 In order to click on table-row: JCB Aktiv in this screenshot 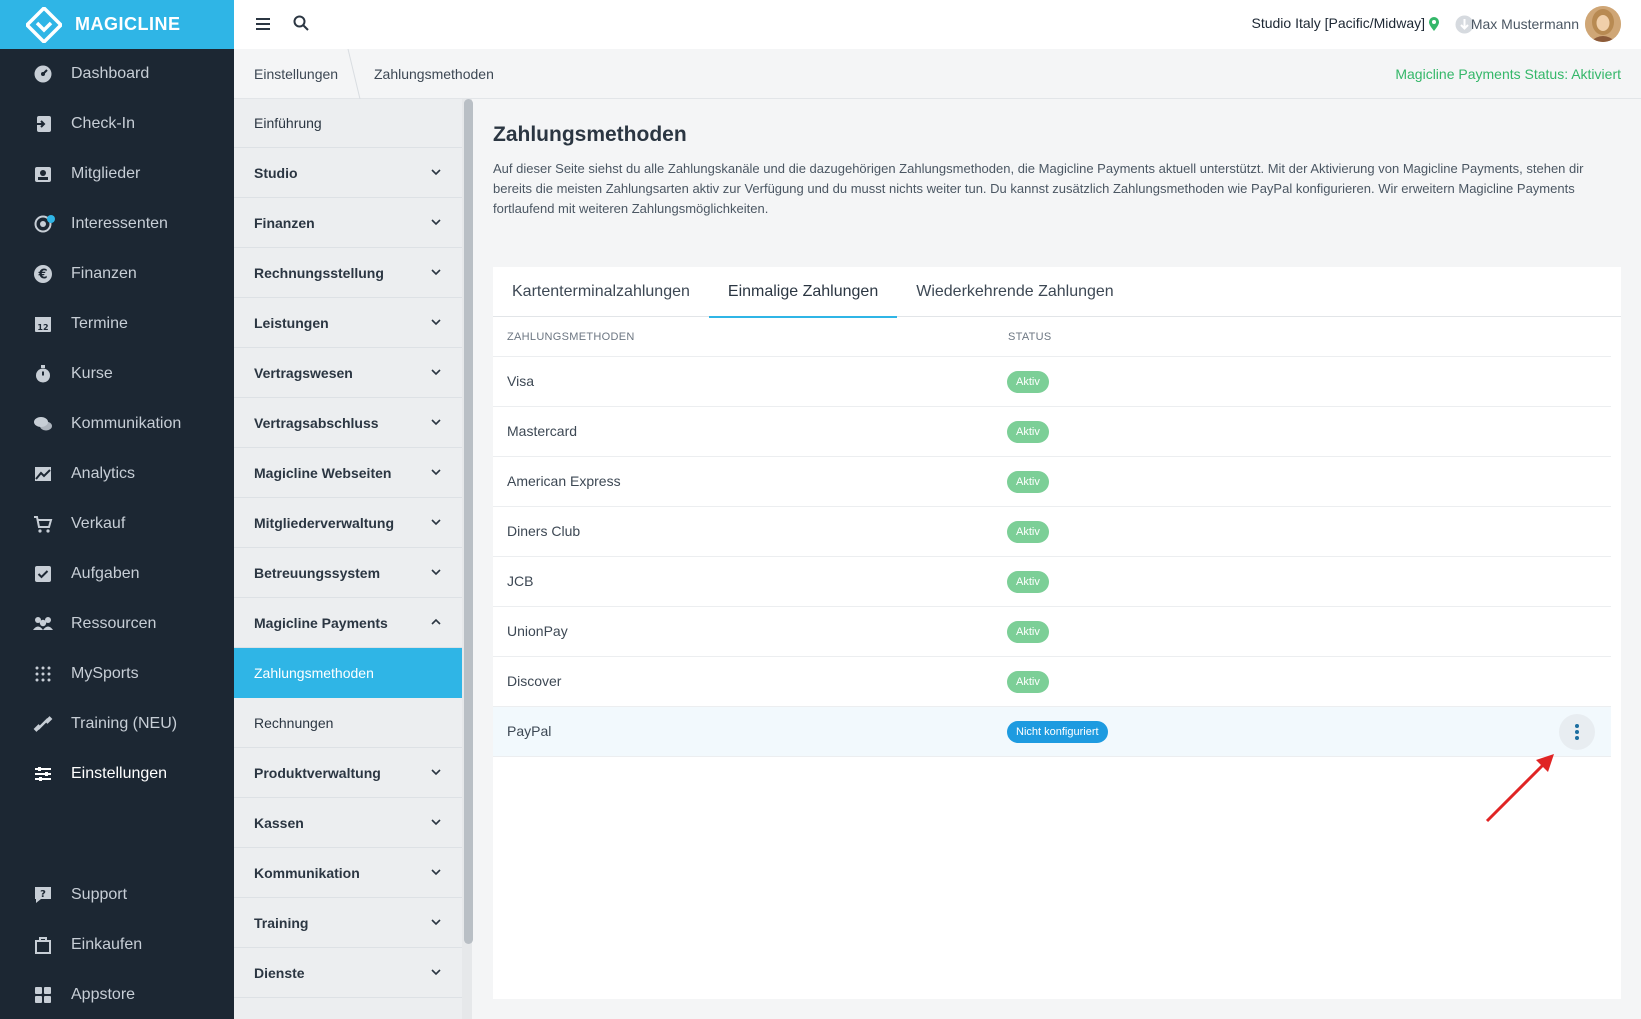, I will do `click(1052, 582)`.